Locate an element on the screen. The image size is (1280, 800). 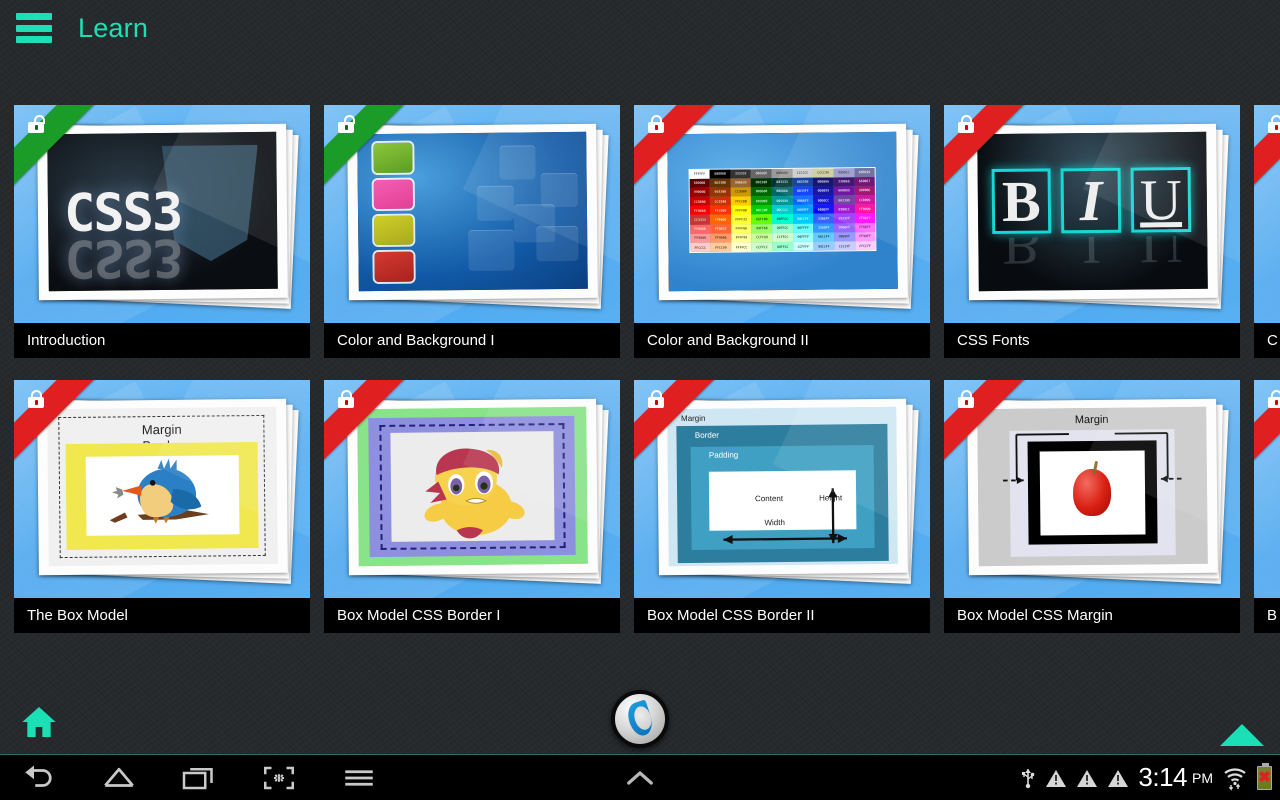
home-icon-glyph is located at coordinates (39, 722).